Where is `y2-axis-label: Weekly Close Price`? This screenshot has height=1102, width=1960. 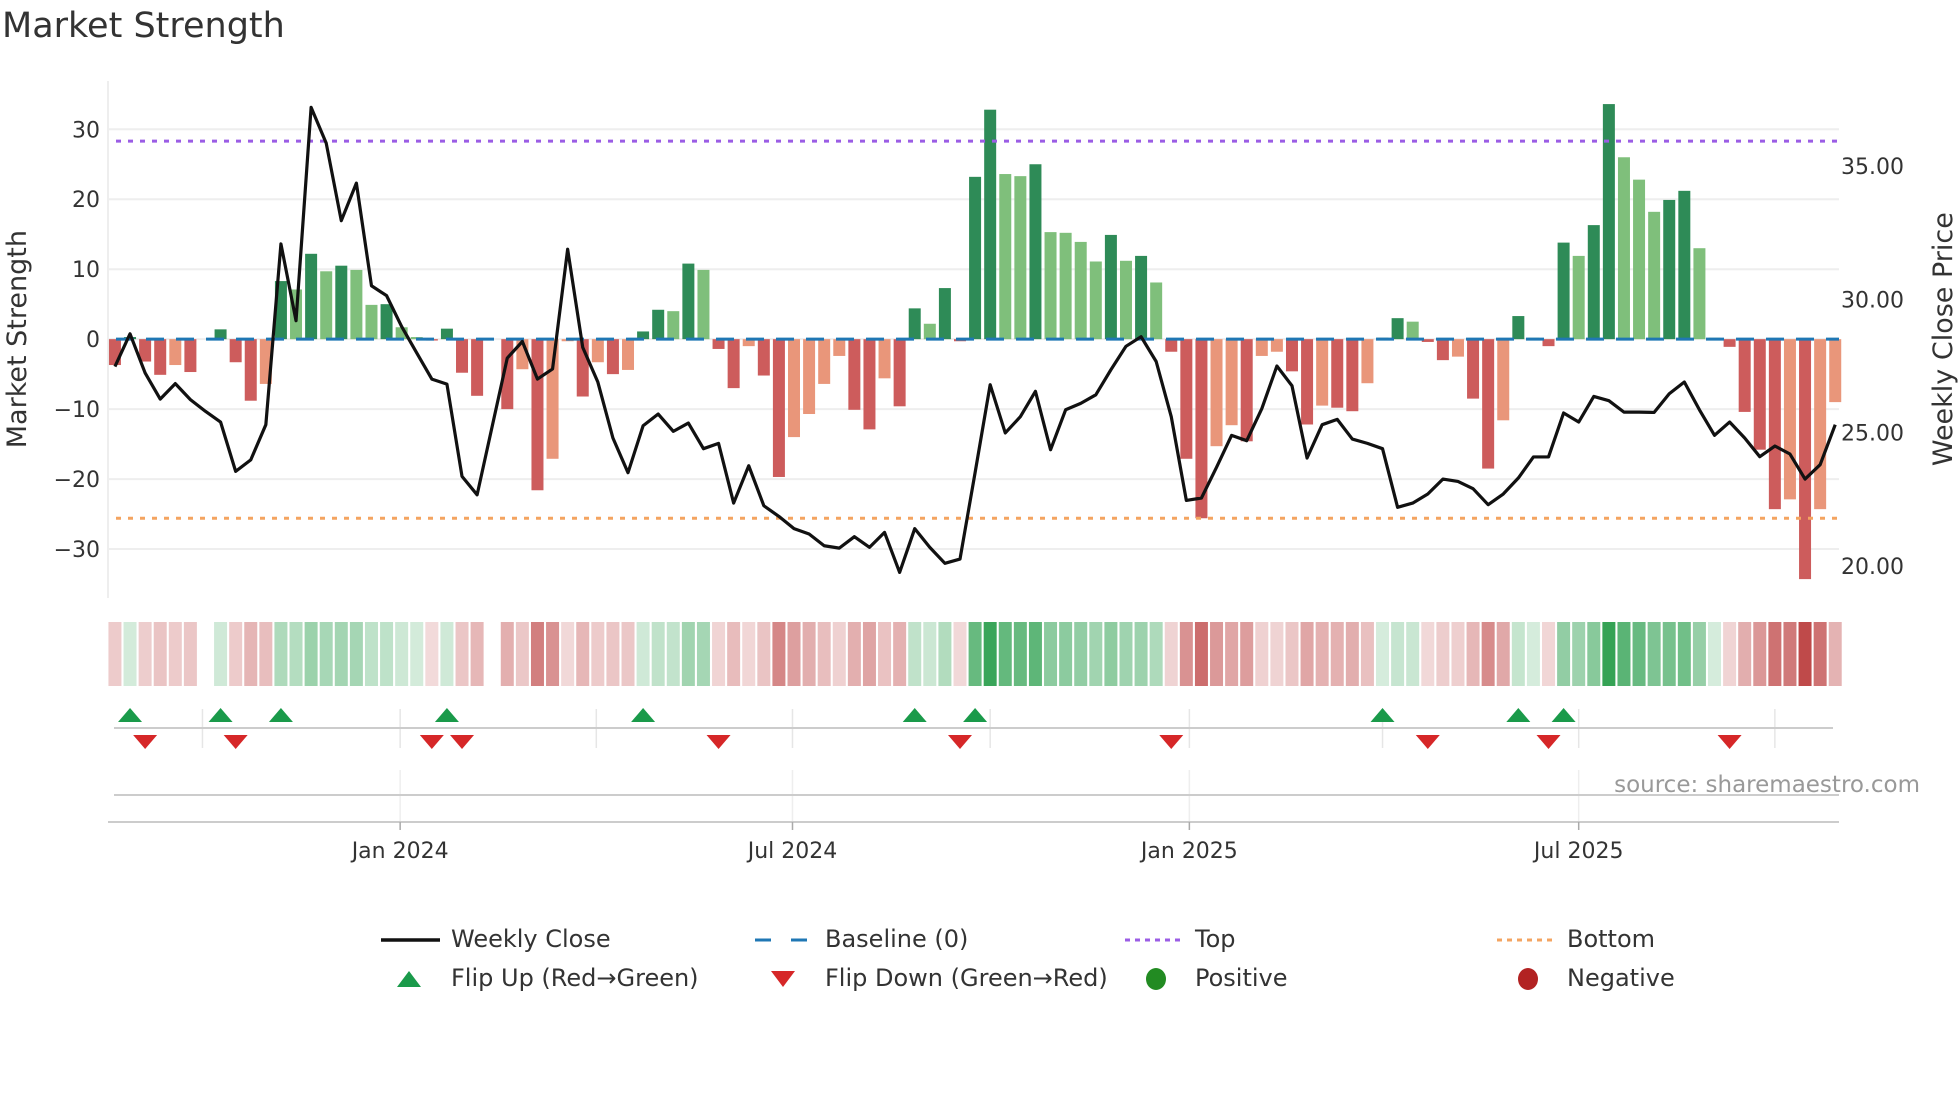 y2-axis-label: Weekly Close Price is located at coordinates (1943, 339).